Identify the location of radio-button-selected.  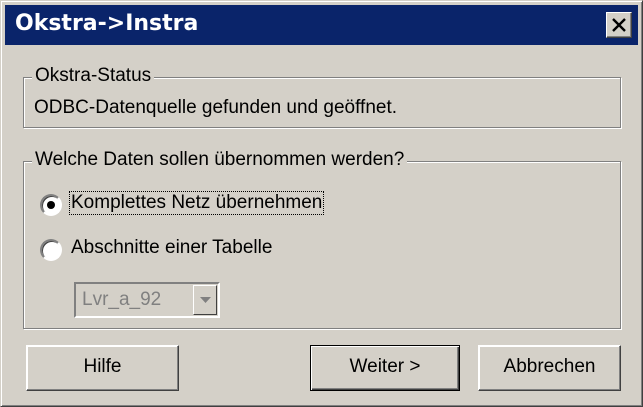
(51, 205).